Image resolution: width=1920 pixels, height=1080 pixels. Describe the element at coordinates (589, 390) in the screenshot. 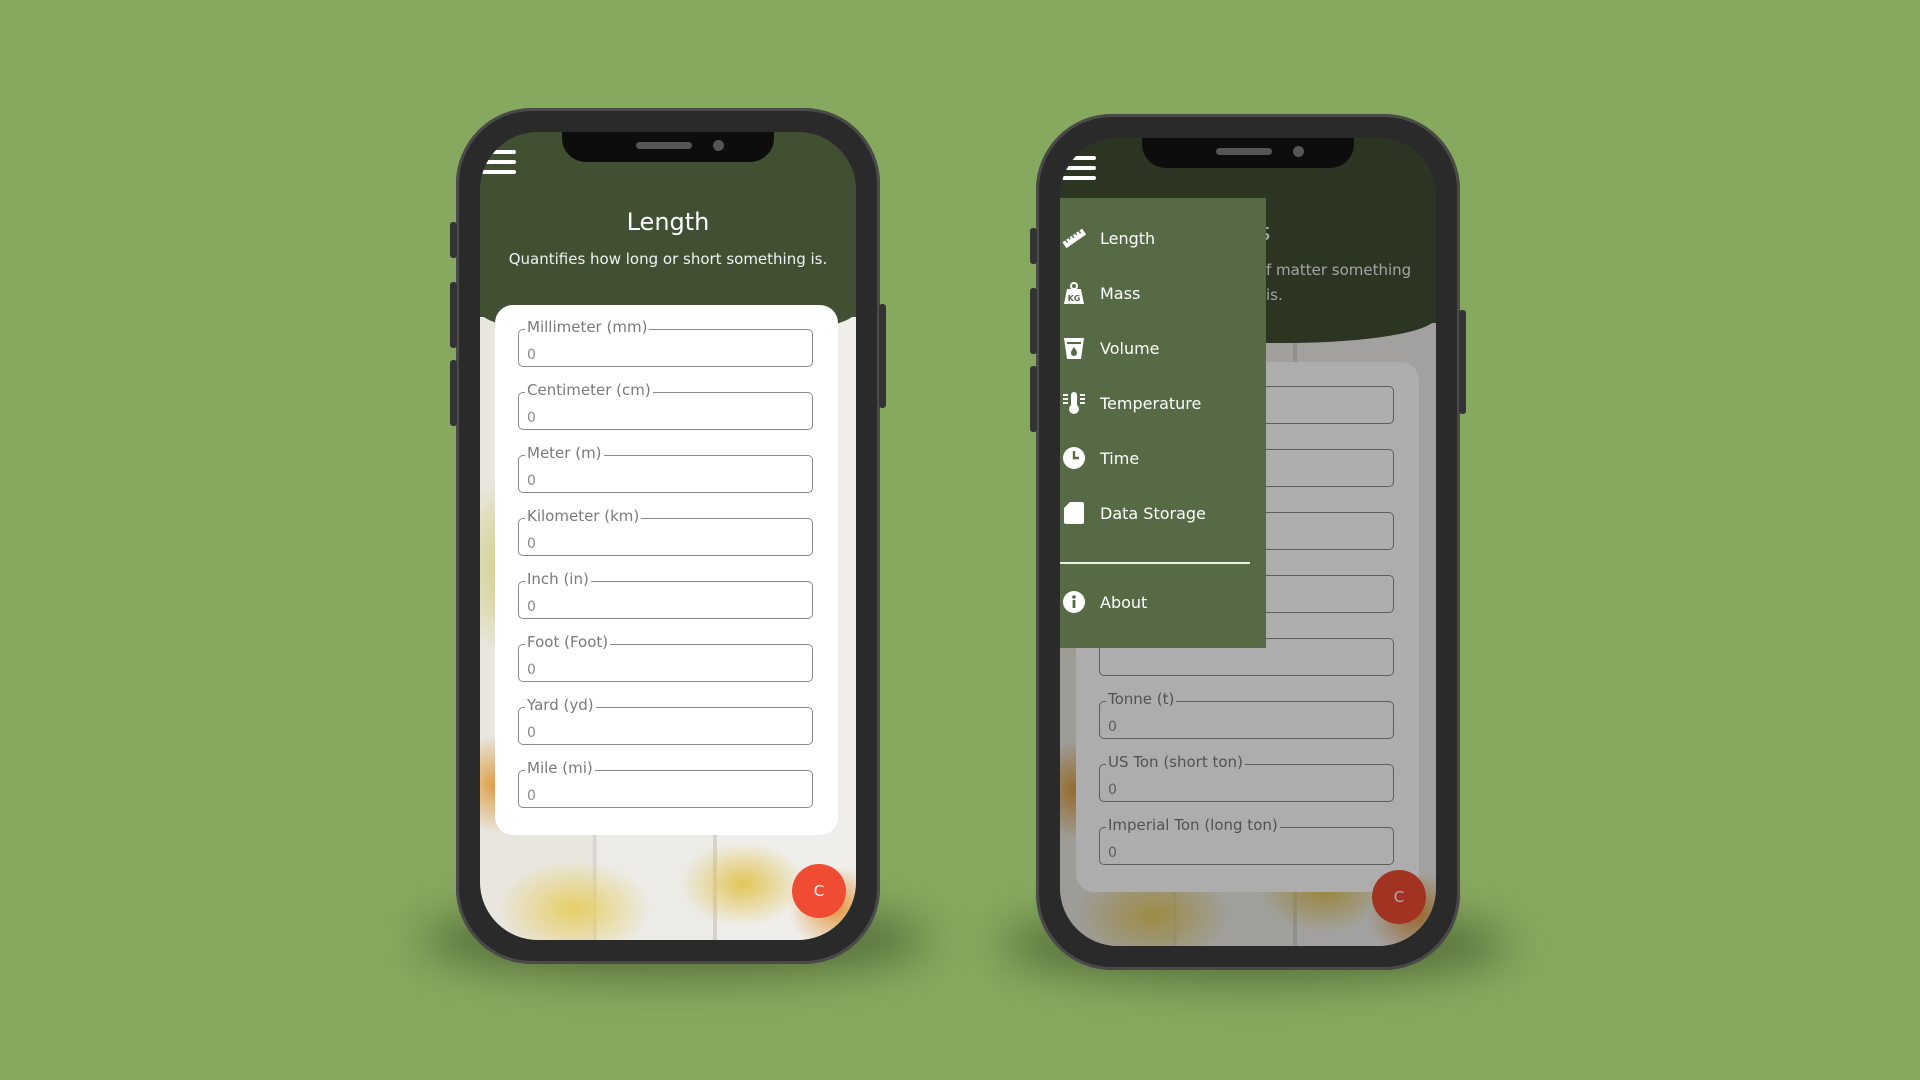

I see `field-label: Centimeter (cm)` at that location.